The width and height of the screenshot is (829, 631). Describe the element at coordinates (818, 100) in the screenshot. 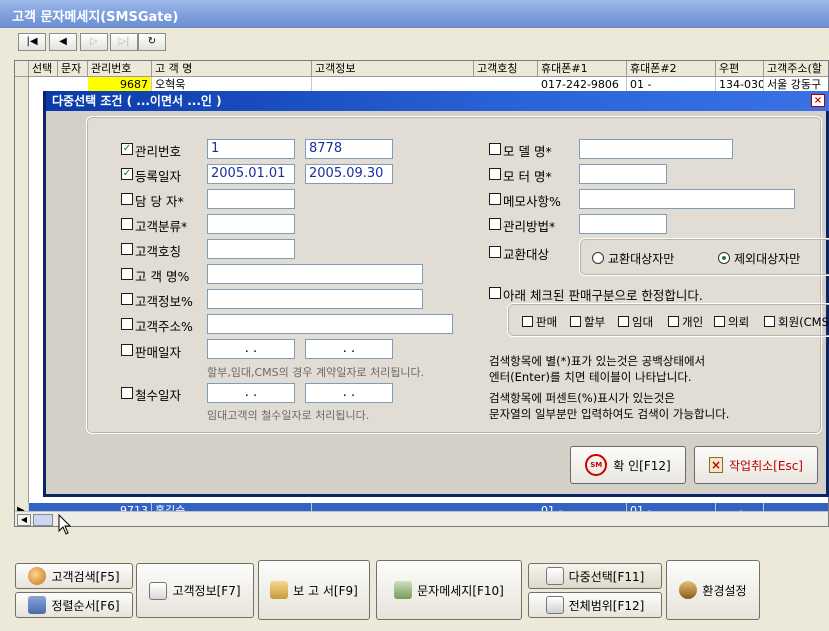

I see `close-icon: ×` at that location.